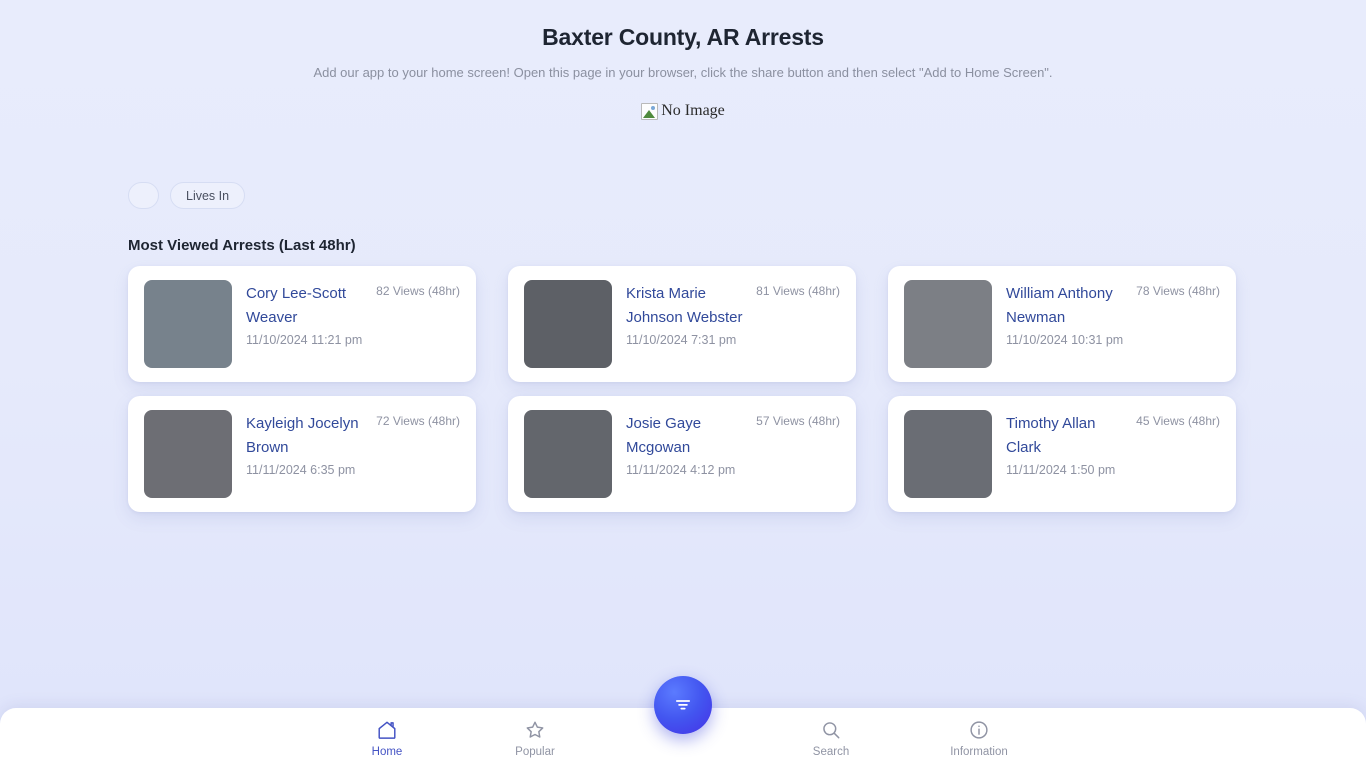 This screenshot has height=768, width=1366. What do you see at coordinates (979, 751) in the screenshot?
I see `nav-label-information: Information` at bounding box center [979, 751].